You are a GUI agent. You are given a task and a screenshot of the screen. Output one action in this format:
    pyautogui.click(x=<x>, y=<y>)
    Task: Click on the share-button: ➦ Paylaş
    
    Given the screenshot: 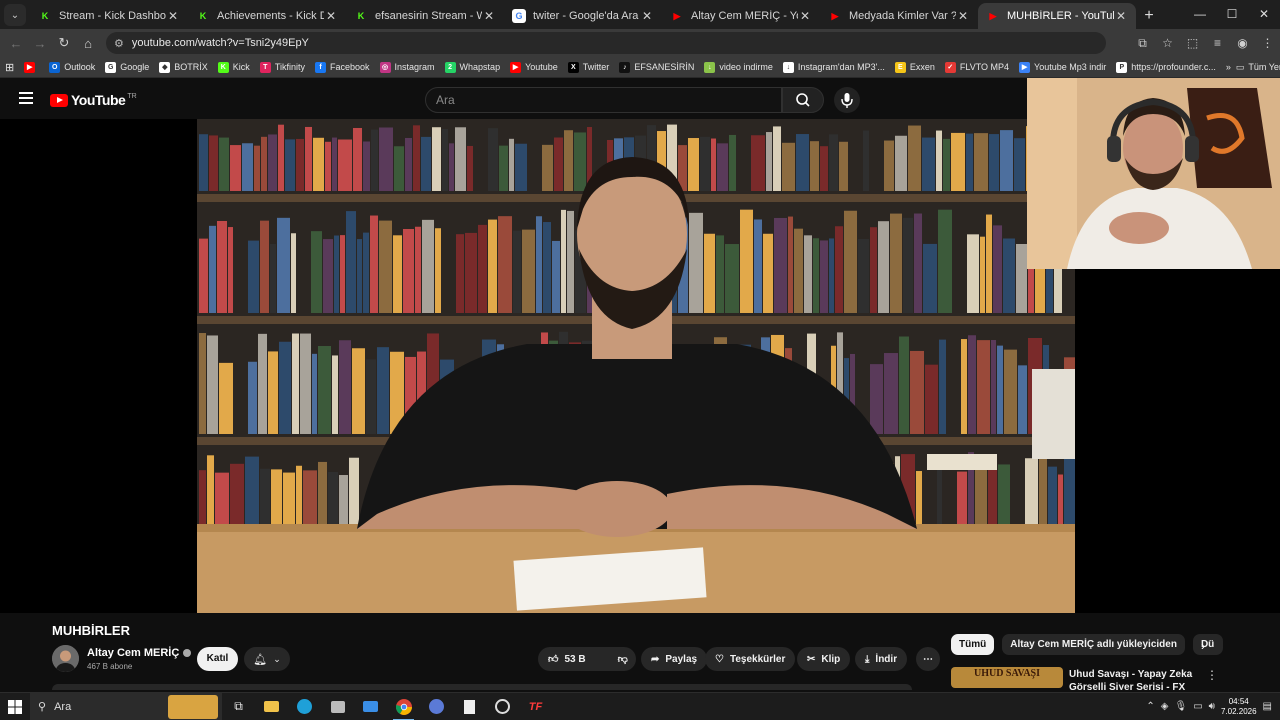 What is the action you would take?
    pyautogui.click(x=674, y=659)
    